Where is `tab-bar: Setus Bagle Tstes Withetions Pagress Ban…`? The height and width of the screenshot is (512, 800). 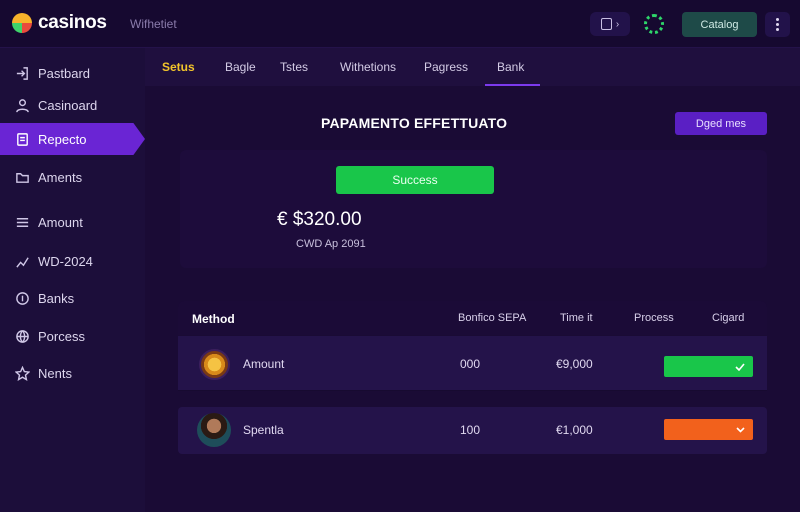 tab-bar: Setus Bagle Tstes Withetions Pagress Ban… is located at coordinates (472, 67).